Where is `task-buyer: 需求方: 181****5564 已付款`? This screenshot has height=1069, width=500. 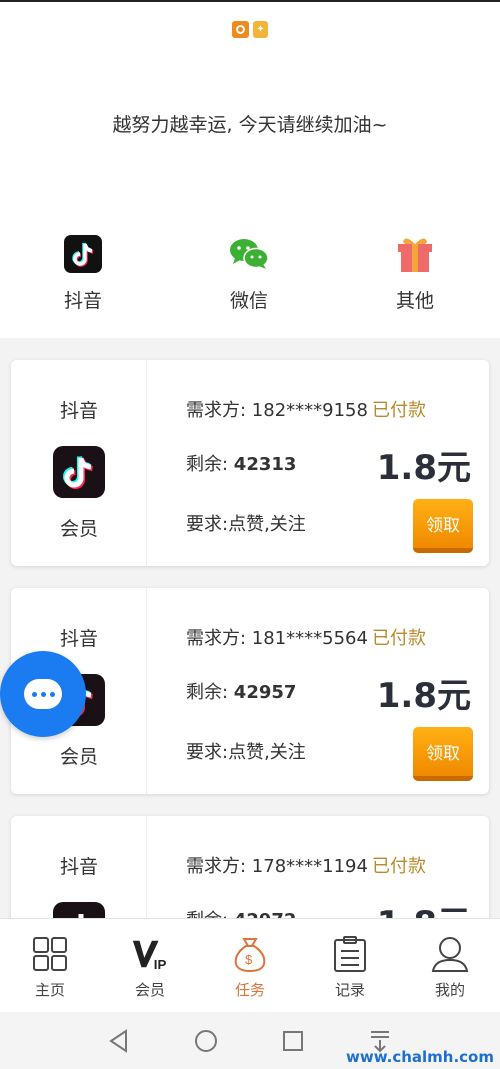 task-buyer: 需求方: 181****5564 已付款 is located at coordinates (306, 637).